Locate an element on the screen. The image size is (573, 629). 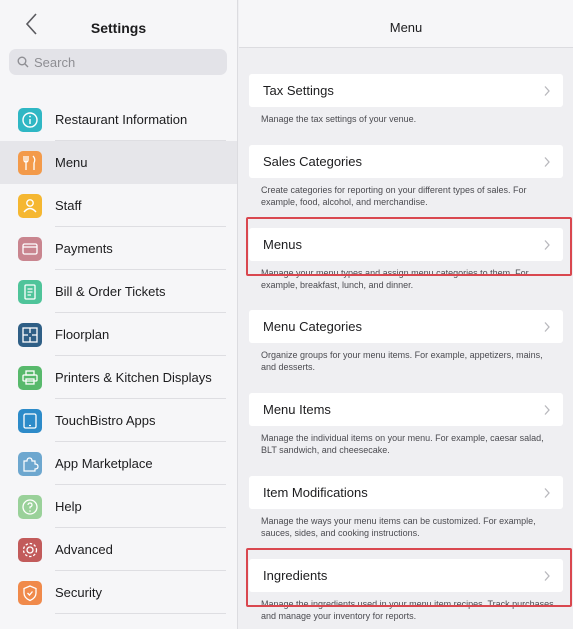
menu-setting-label: Ingredients is located at coordinates (295, 575).